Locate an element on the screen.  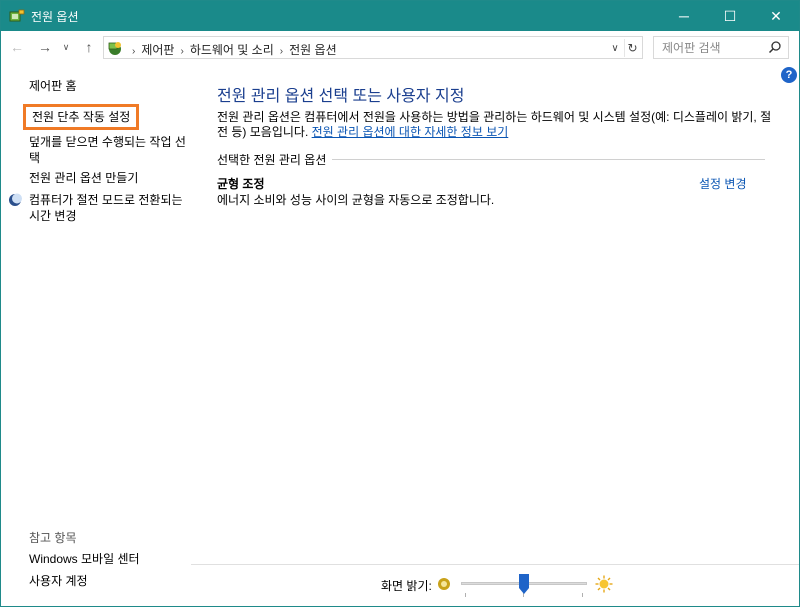
title-bar: 전원 옵션 ─ ☐ ✕ is located at coordinates (400, 16).